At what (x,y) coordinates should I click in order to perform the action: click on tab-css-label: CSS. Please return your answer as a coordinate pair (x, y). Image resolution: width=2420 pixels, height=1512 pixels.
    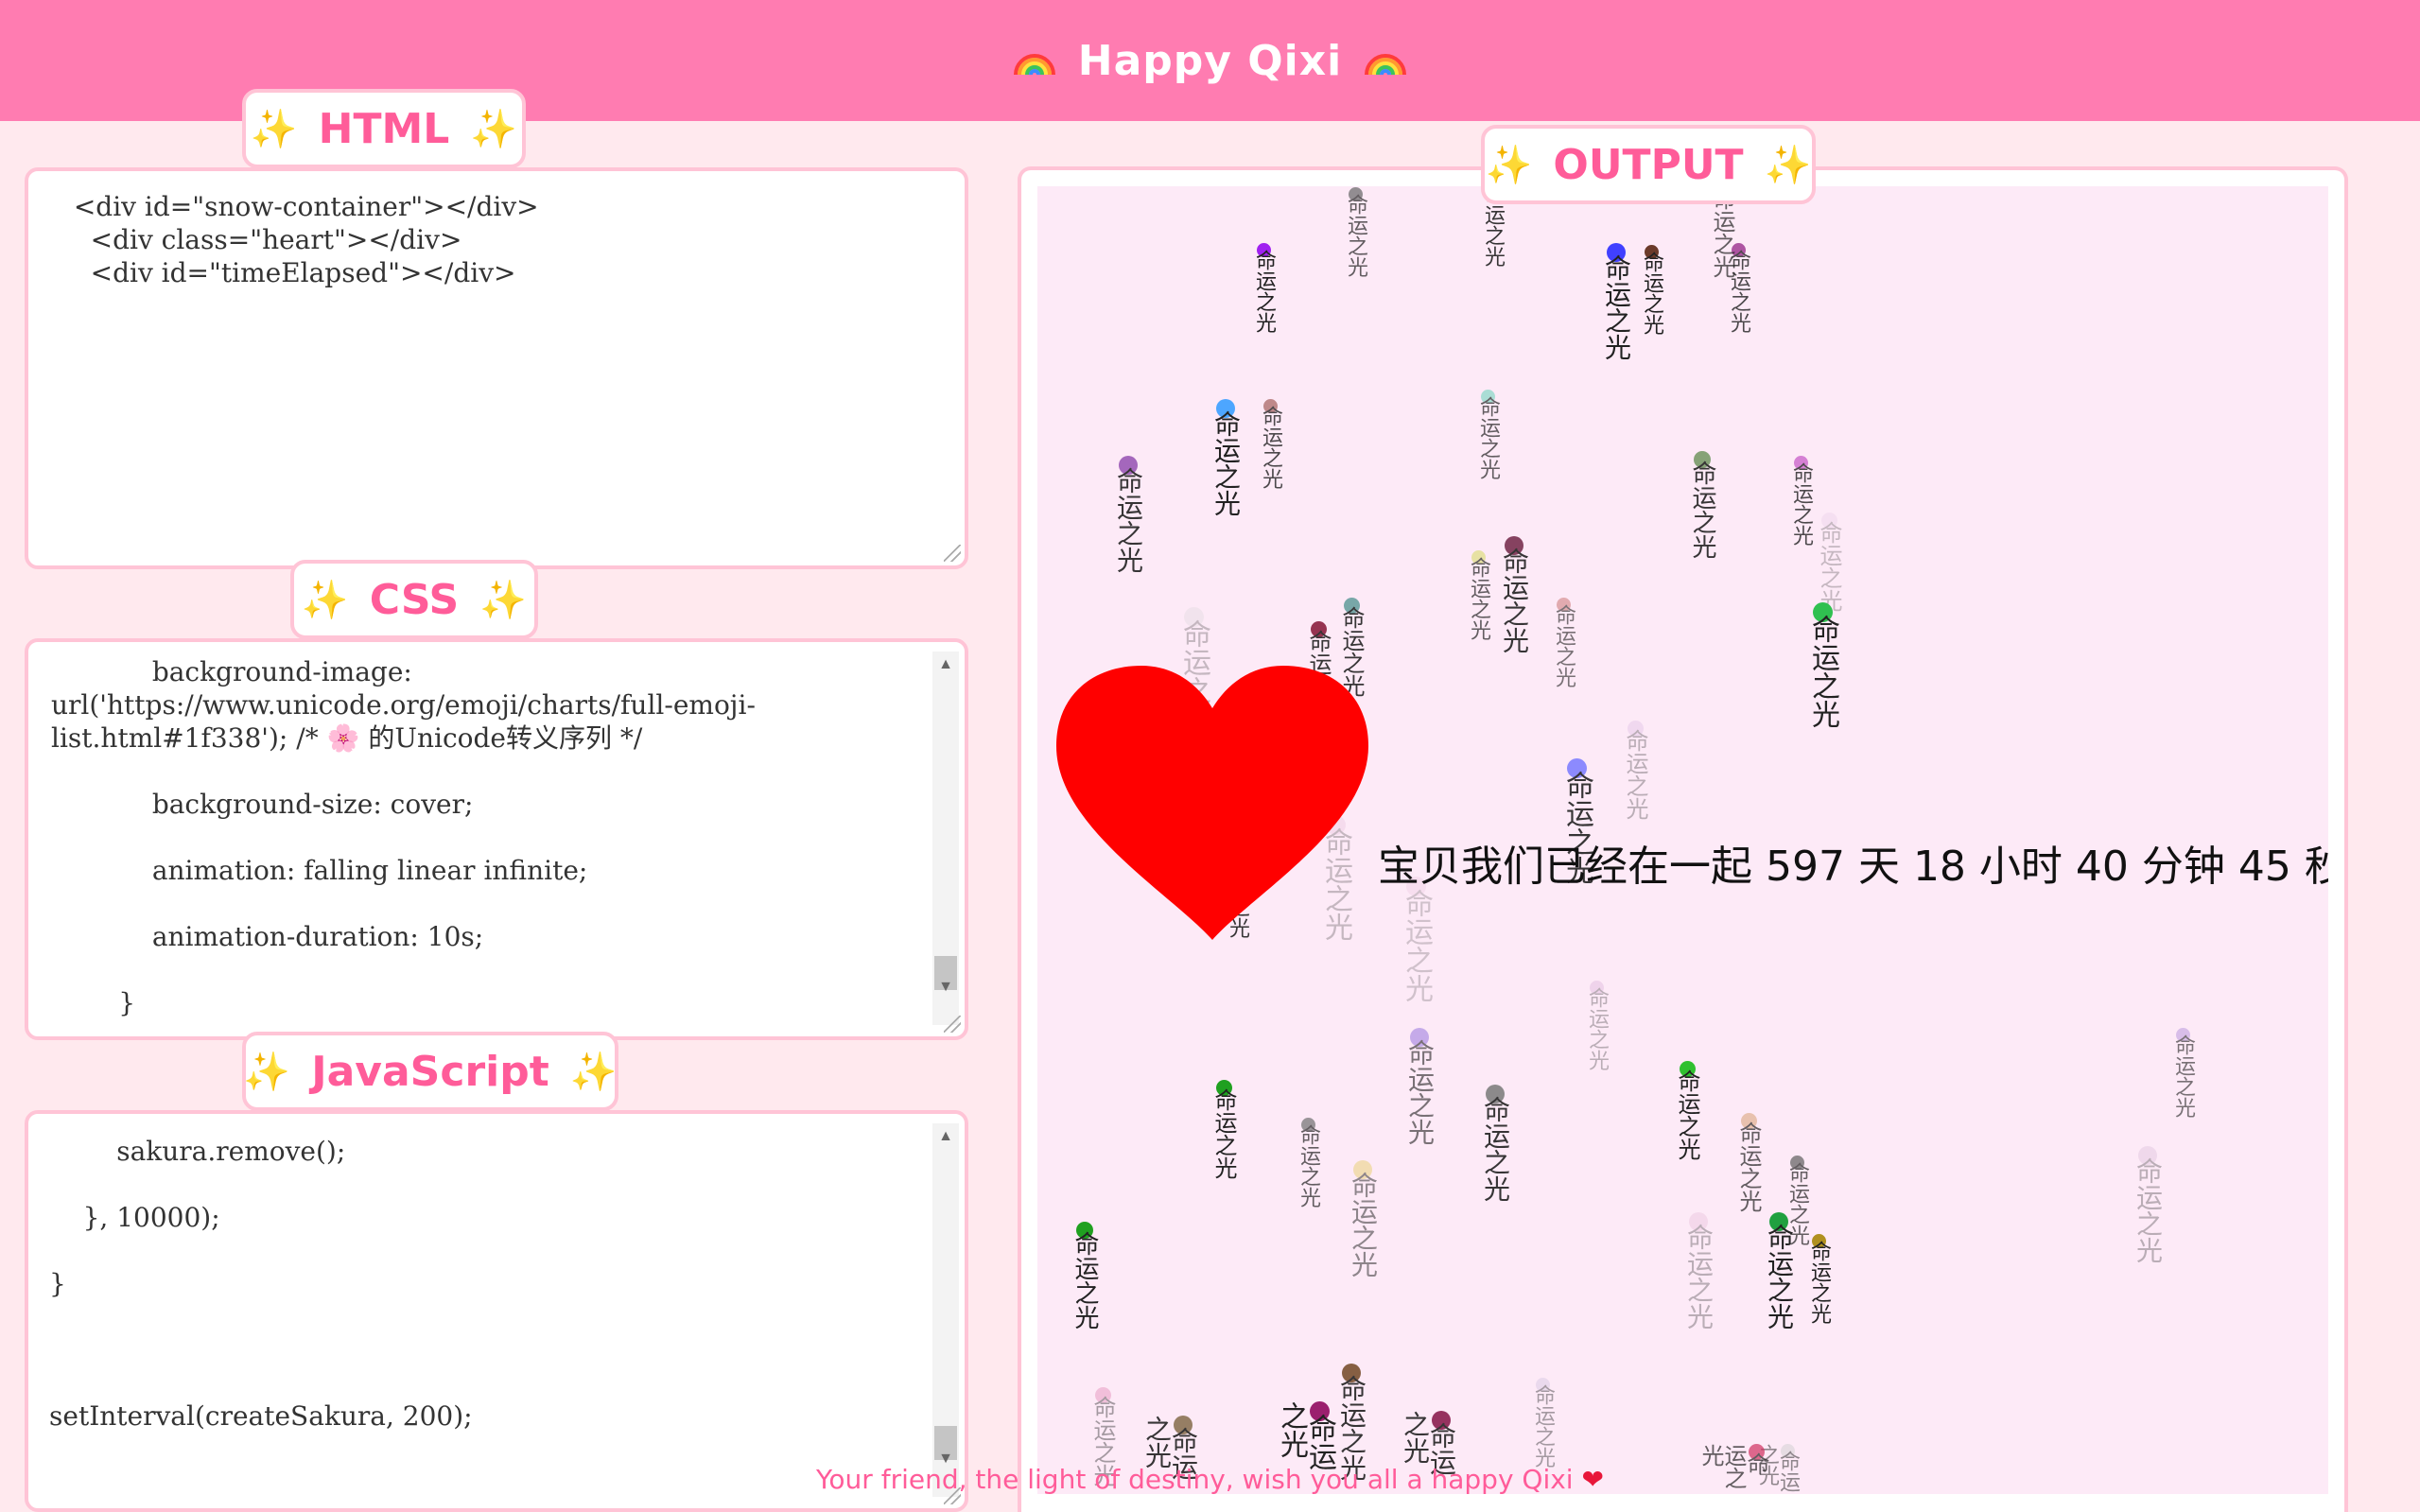
    Looking at the image, I should click on (415, 599).